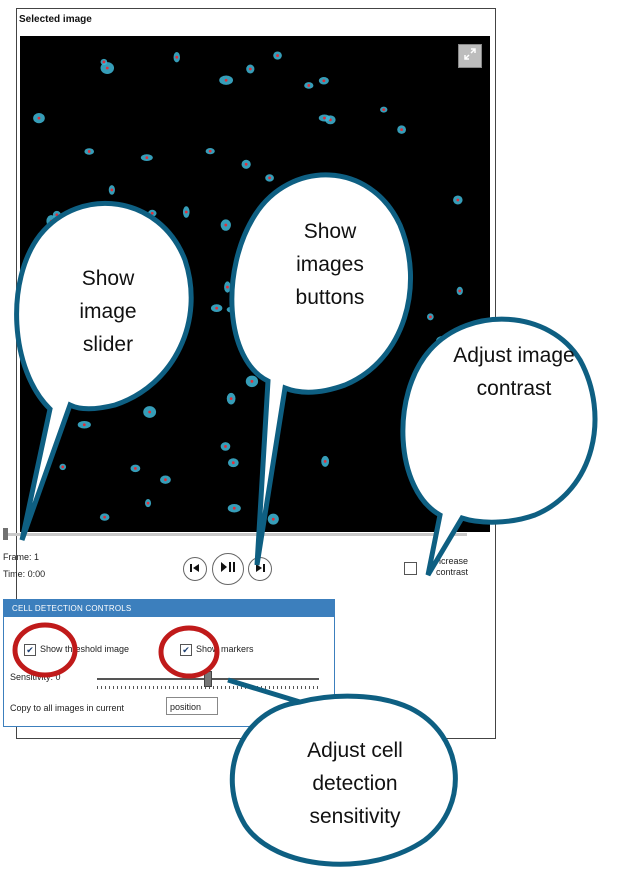 The height and width of the screenshot is (879, 627). What do you see at coordinates (192, 706) in the screenshot?
I see `copy-scope-select: position` at bounding box center [192, 706].